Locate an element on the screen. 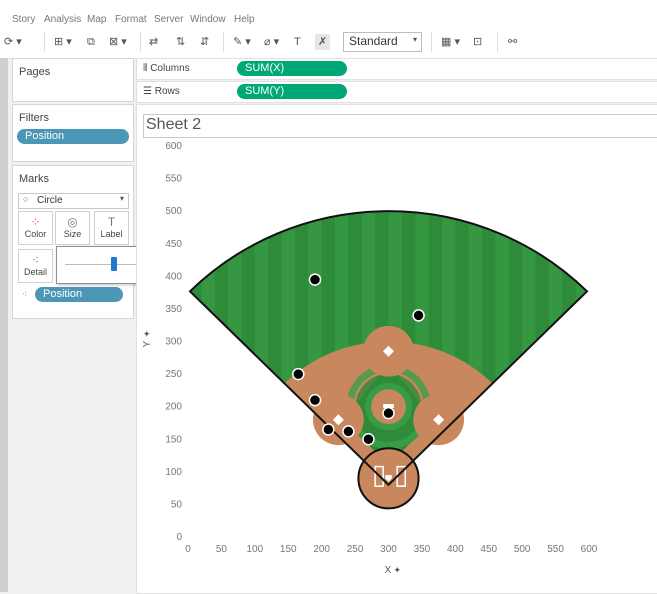 The image size is (657, 594). x-tick-label: 200 is located at coordinates (321, 549).